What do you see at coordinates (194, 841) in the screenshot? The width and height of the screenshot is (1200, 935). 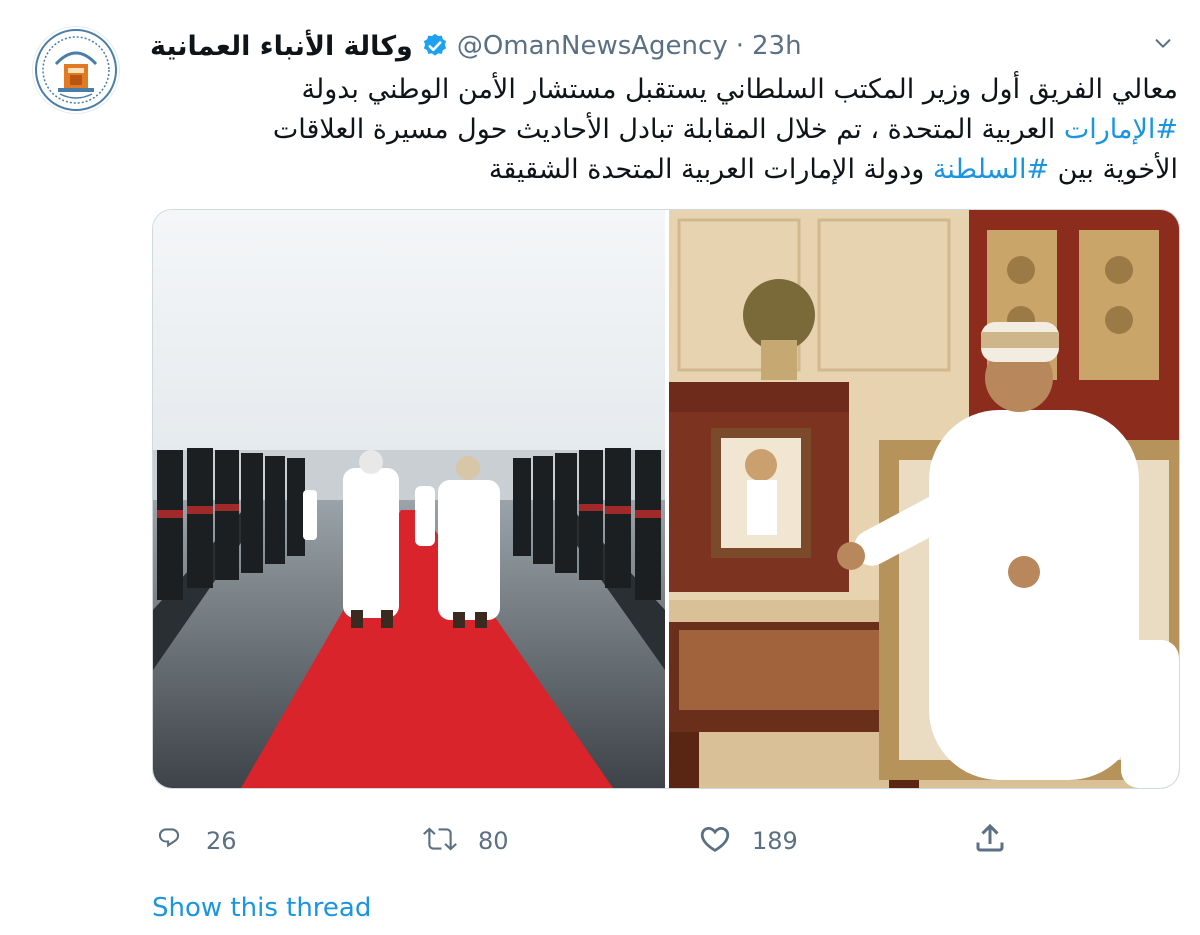 I see `reply-button: 26` at bounding box center [194, 841].